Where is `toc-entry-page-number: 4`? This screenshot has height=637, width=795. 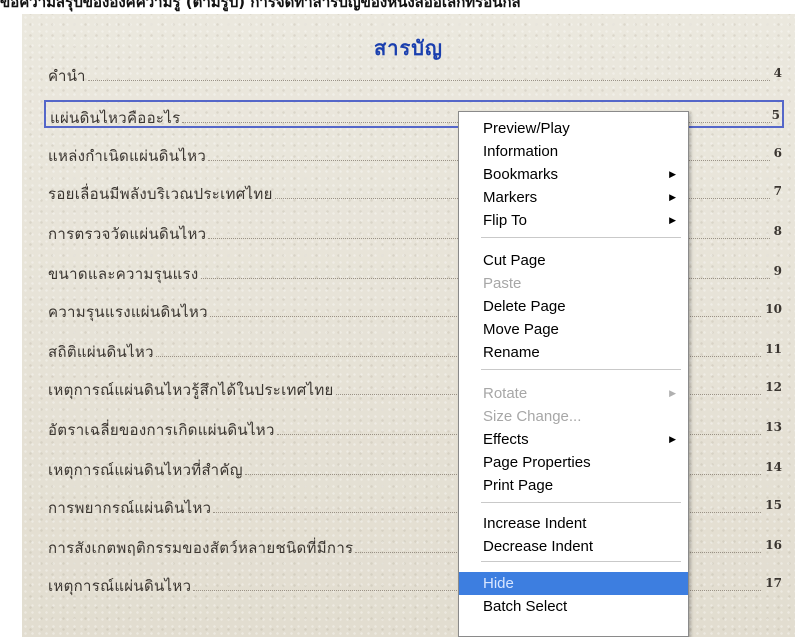 toc-entry-page-number: 4 is located at coordinates (777, 73).